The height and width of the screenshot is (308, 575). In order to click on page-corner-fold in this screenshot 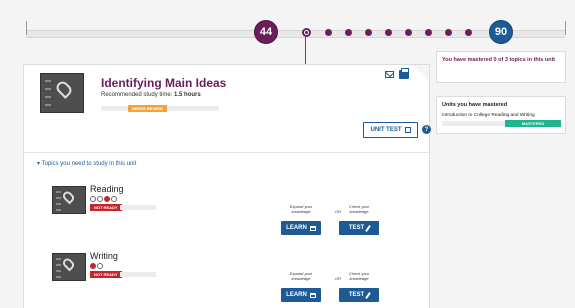, I will do `click(421, 73)`.